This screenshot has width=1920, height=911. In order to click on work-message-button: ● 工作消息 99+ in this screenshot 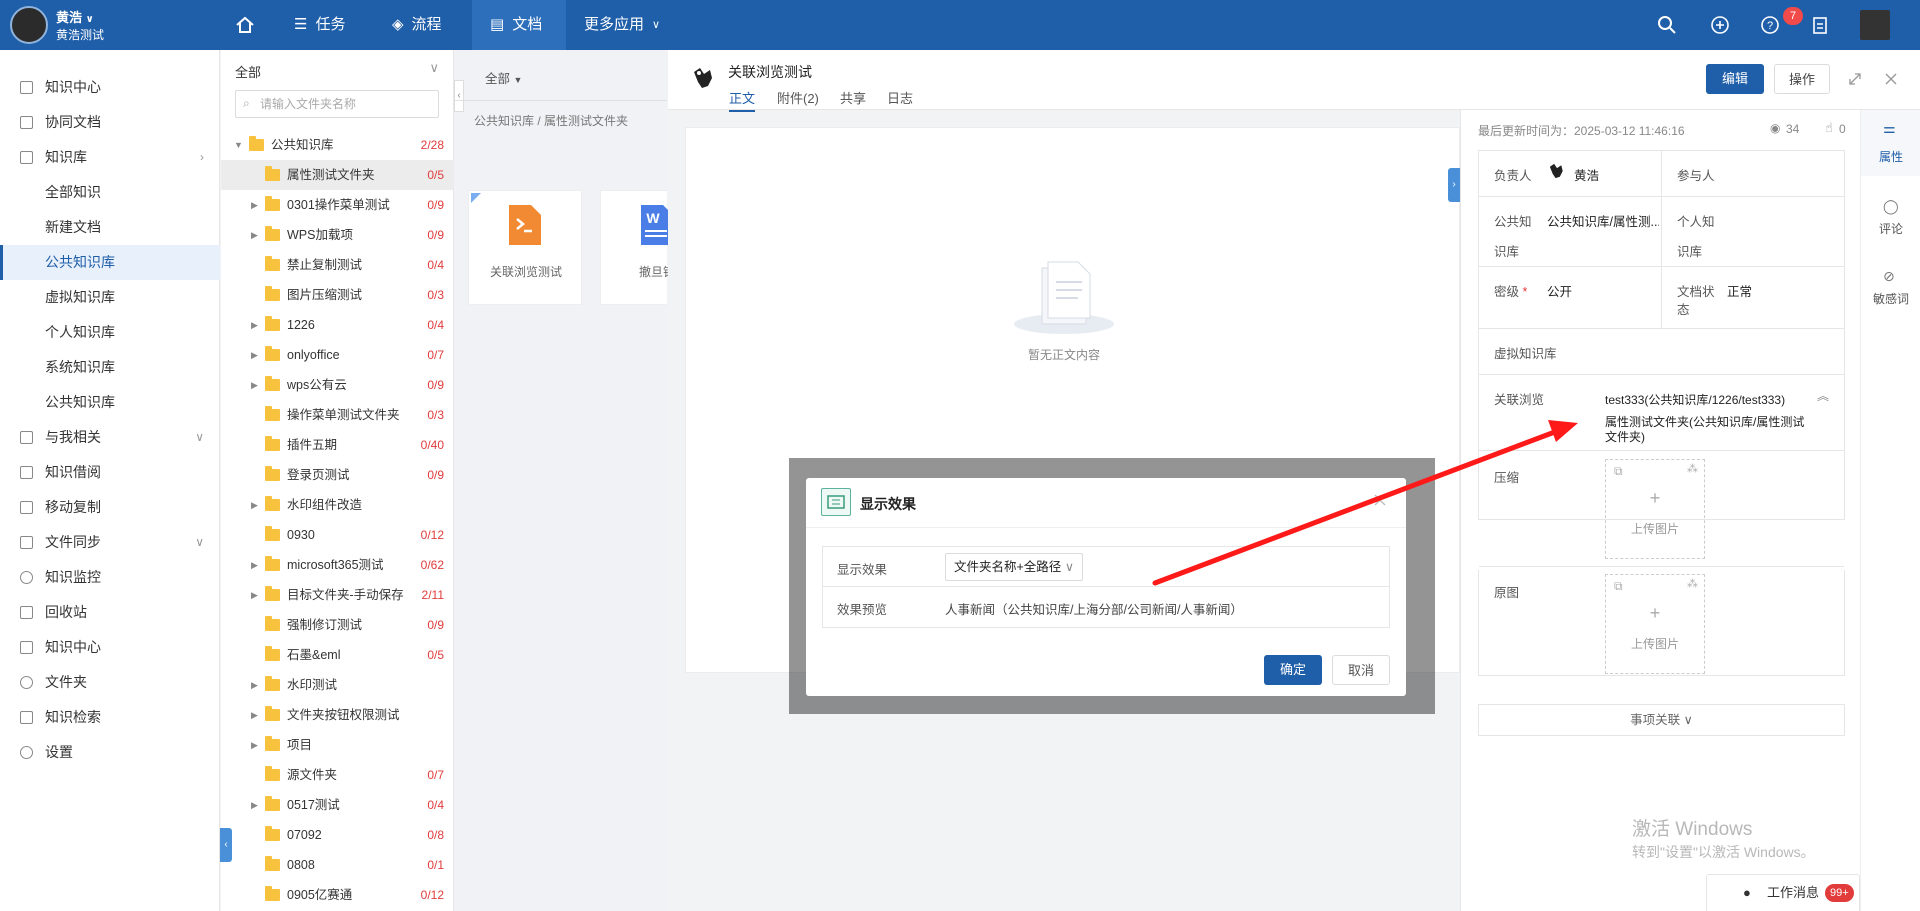, I will do `click(1783, 892)`.